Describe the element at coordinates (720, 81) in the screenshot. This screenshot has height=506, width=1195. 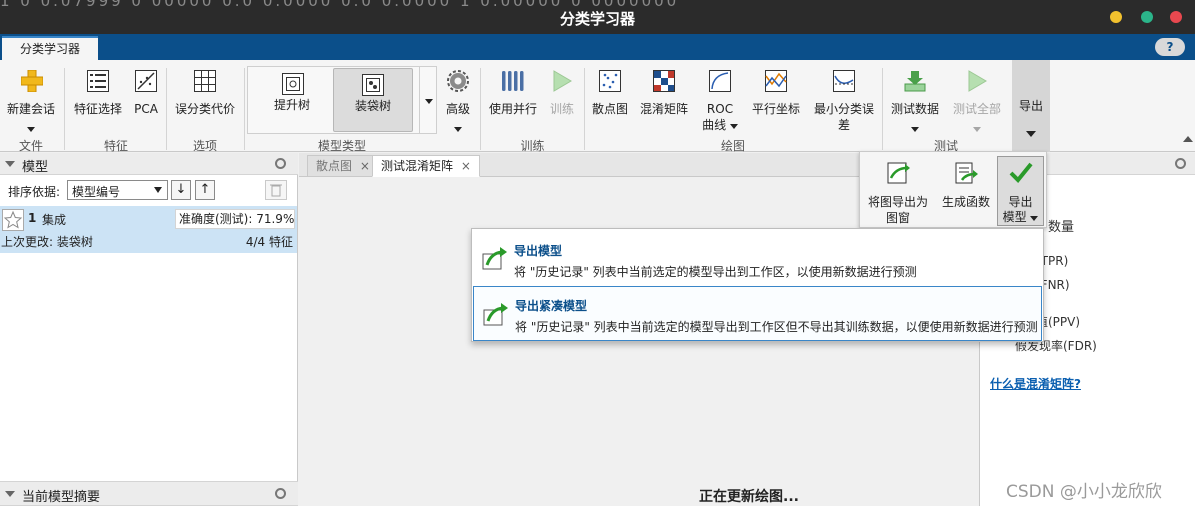
I see `roc-icon` at that location.